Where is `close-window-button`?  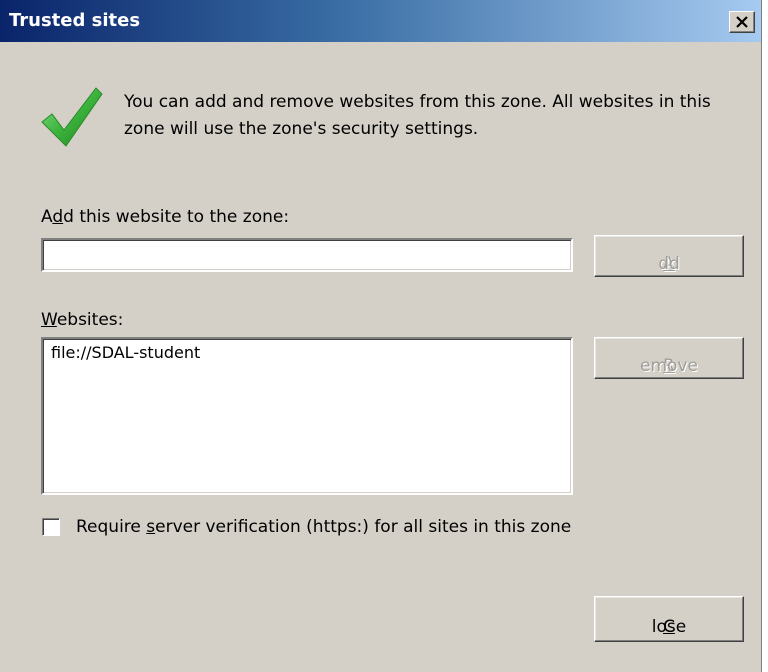 close-window-button is located at coordinates (742, 22).